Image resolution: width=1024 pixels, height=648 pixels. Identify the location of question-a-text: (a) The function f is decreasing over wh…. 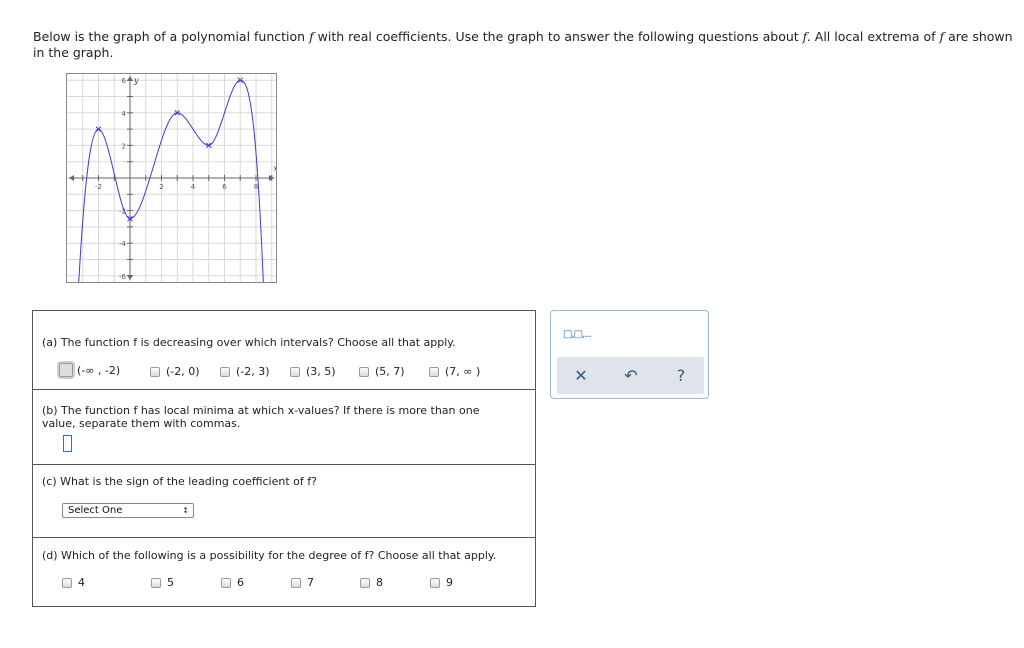
(249, 342).